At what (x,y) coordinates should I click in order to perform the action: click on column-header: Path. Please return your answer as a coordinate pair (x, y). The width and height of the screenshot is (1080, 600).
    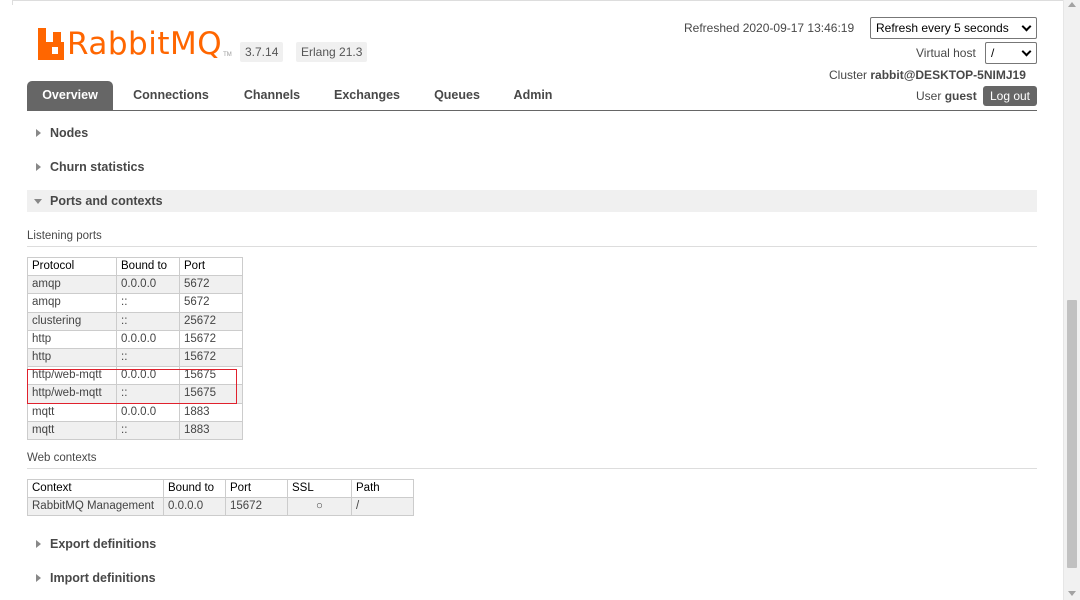
    Looking at the image, I should click on (382, 488).